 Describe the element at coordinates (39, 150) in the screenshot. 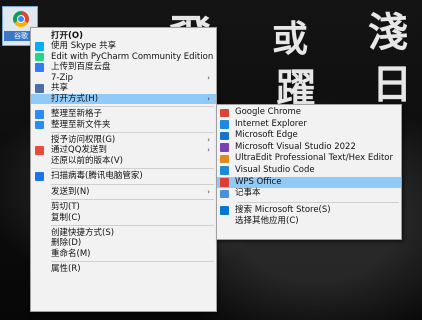

I see `qq-icon` at that location.